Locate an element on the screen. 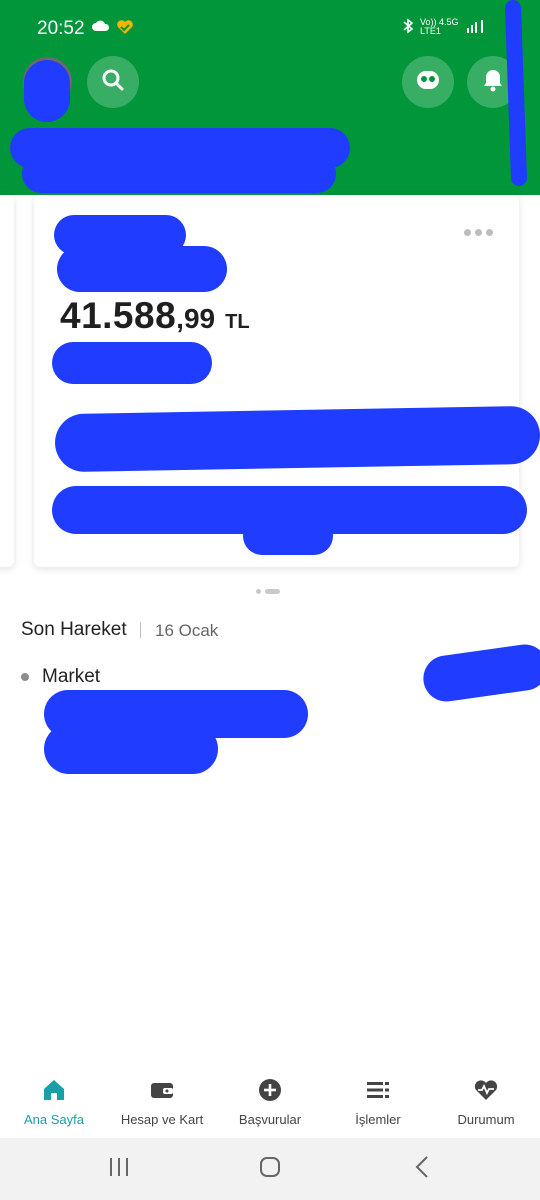  heart-pulse-icon is located at coordinates (486, 1090).